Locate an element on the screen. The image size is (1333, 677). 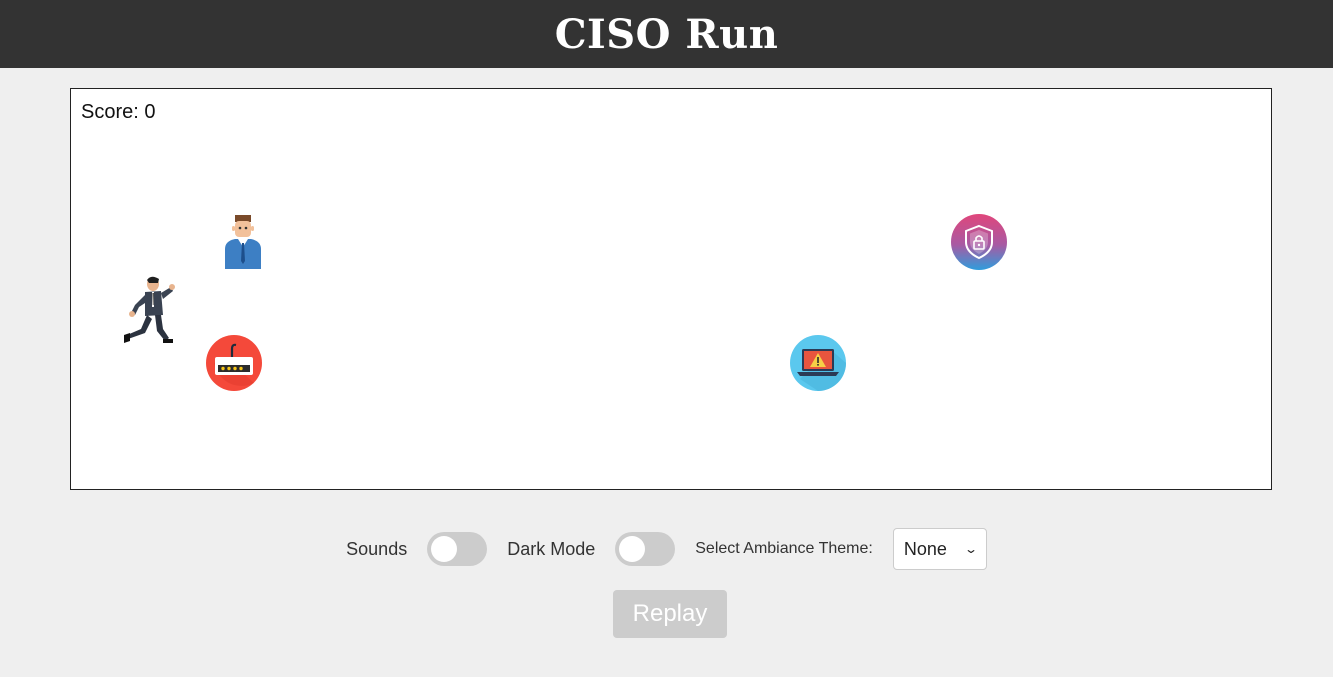
running-businessman-icon is located at coordinates (149, 309).